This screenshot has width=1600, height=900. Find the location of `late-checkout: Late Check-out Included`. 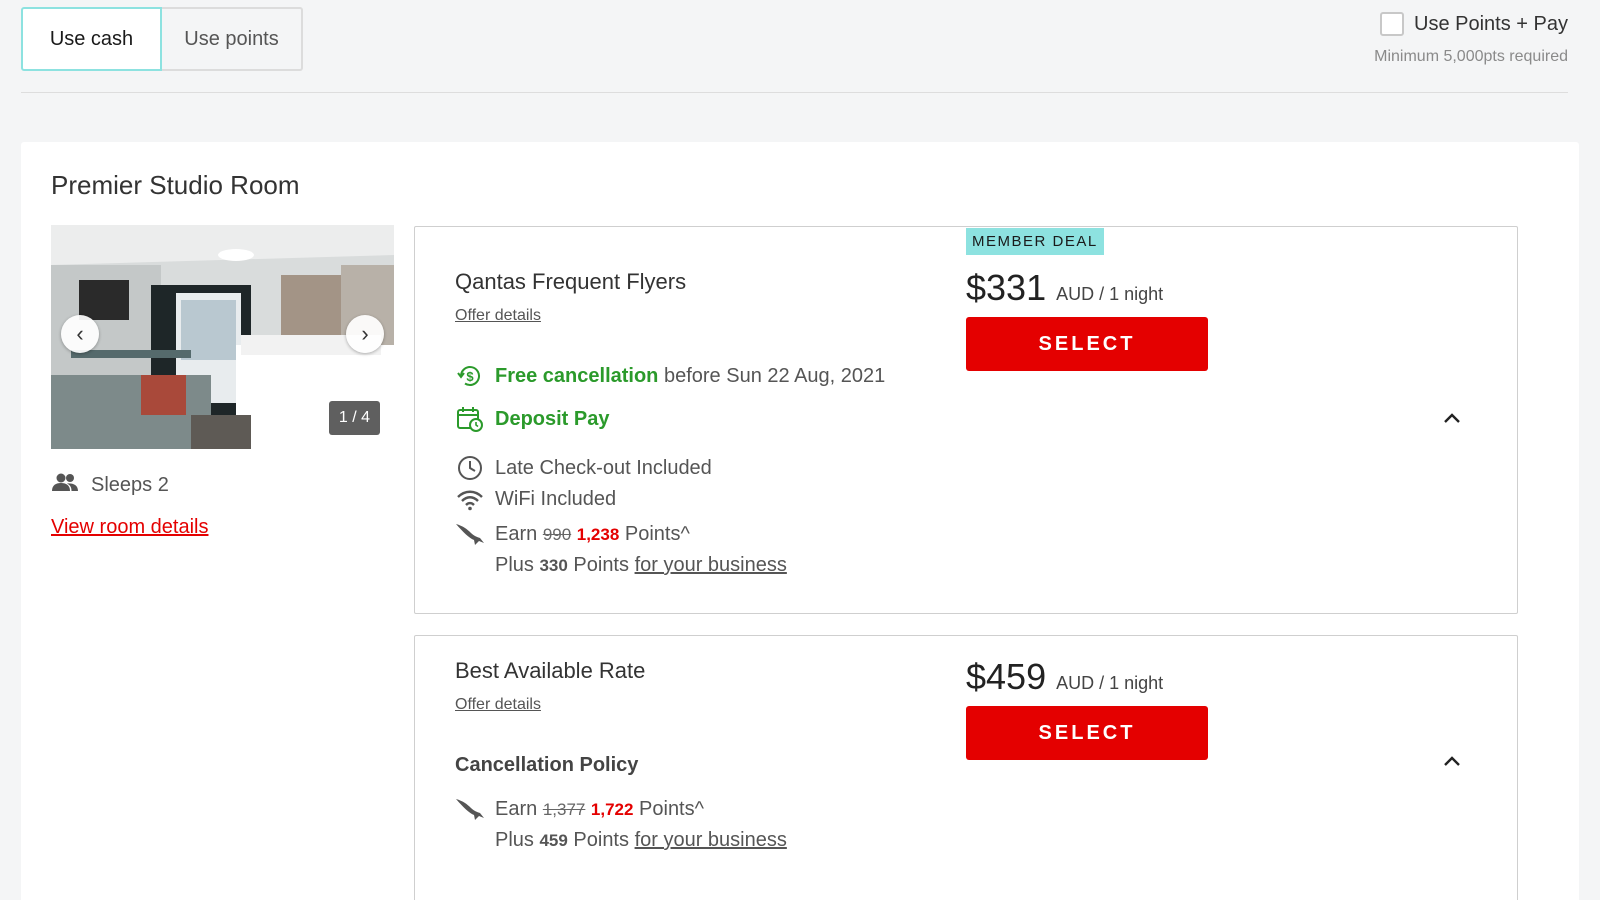

late-checkout: Late Check-out Included is located at coordinates (583, 468).